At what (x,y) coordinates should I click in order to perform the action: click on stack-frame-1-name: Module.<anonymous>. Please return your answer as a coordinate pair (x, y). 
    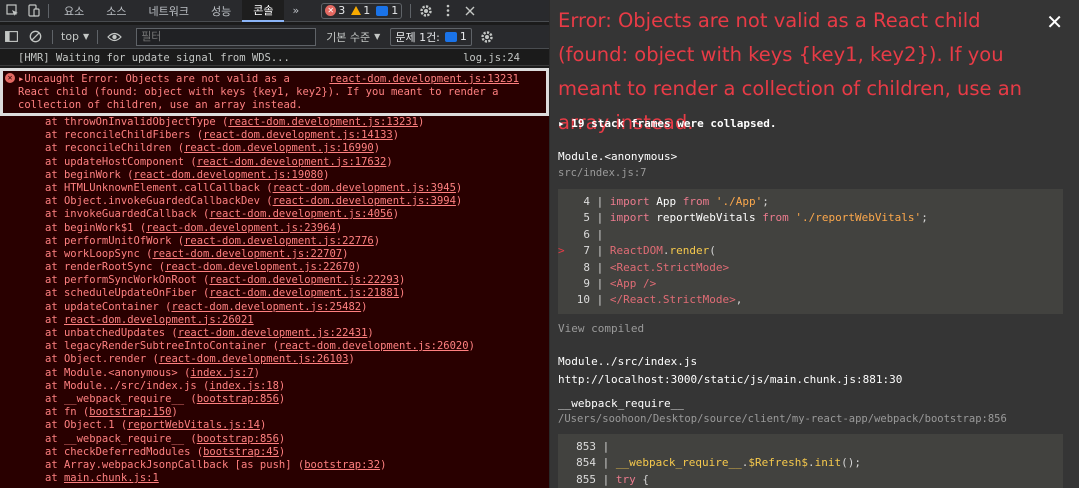
    Looking at the image, I should click on (618, 156).